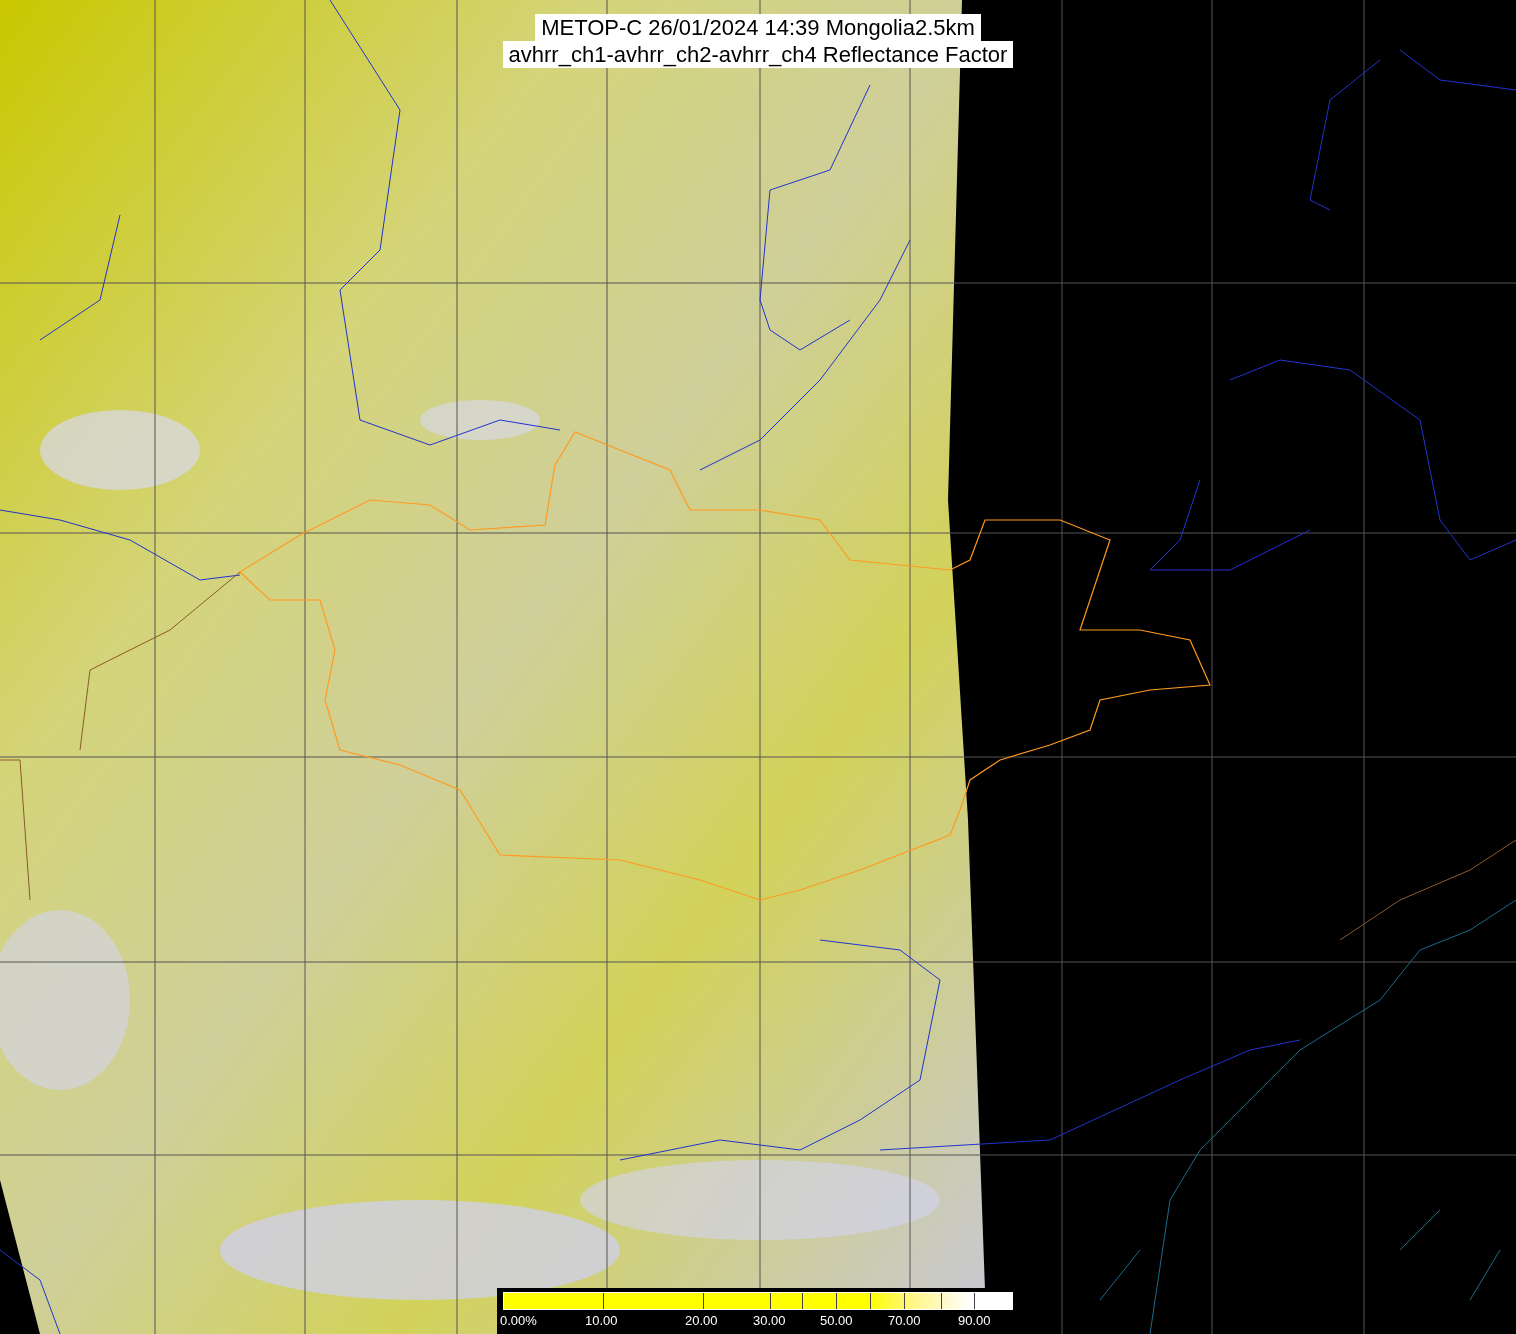 Image resolution: width=1516 pixels, height=1334 pixels. What do you see at coordinates (701, 1321) in the screenshot?
I see `scale-label: 20.00` at bounding box center [701, 1321].